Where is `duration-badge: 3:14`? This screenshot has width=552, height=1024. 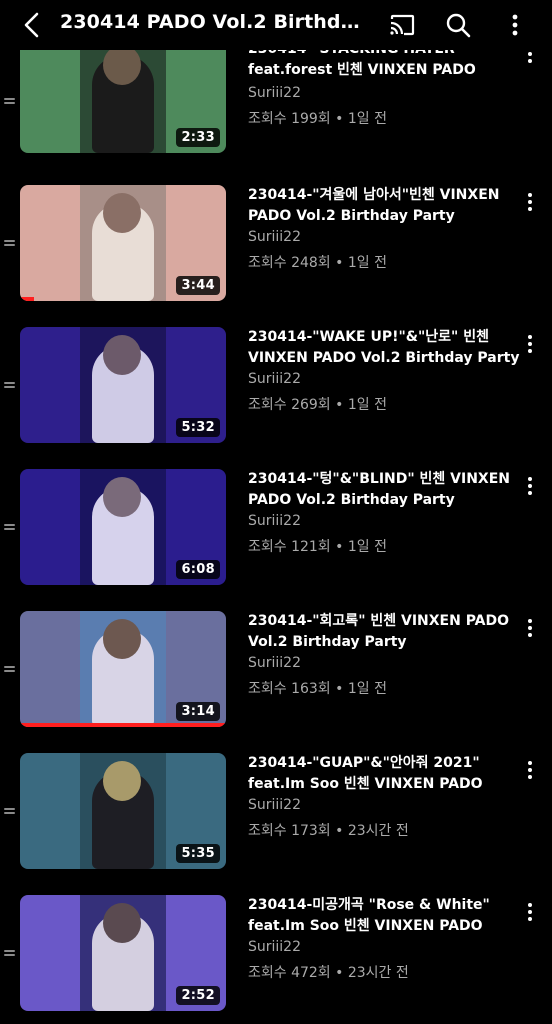 duration-badge: 3:14 is located at coordinates (198, 711).